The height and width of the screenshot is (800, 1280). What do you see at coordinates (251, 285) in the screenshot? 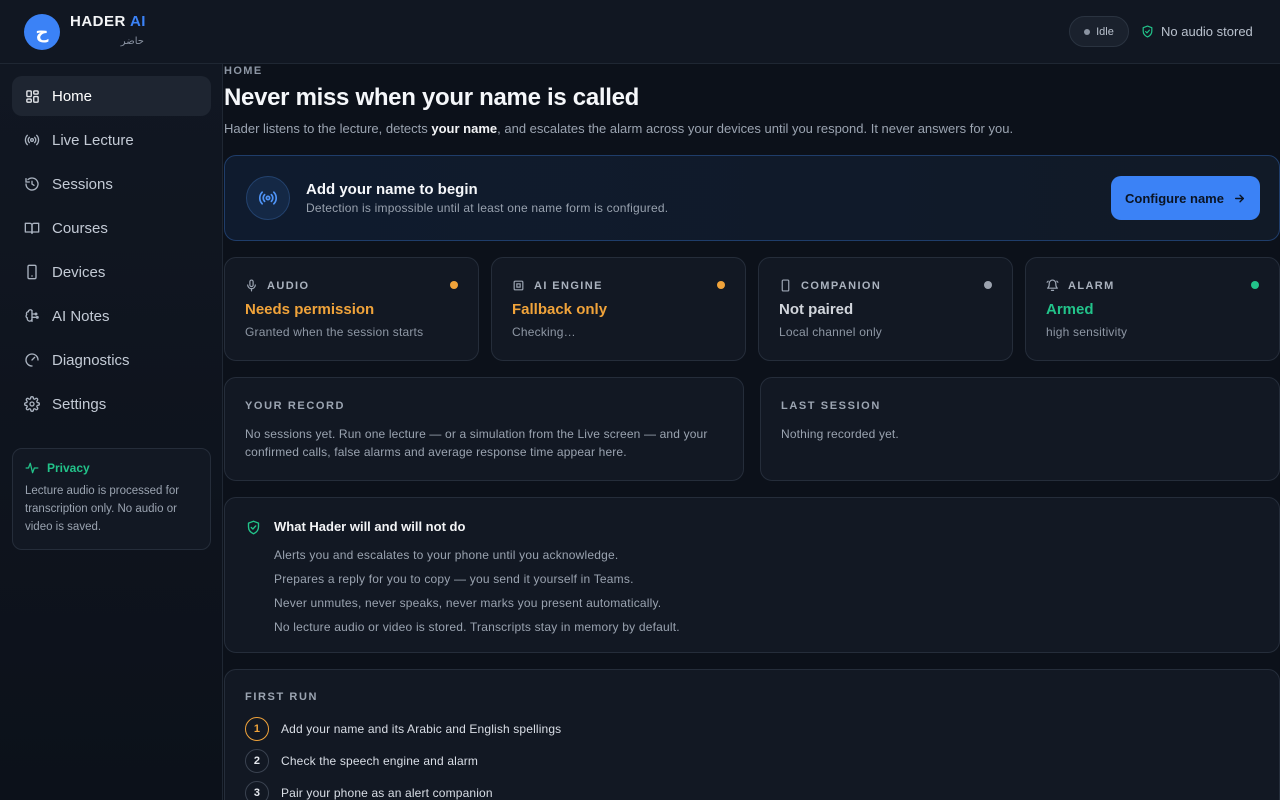
I see `microphone-icon` at bounding box center [251, 285].